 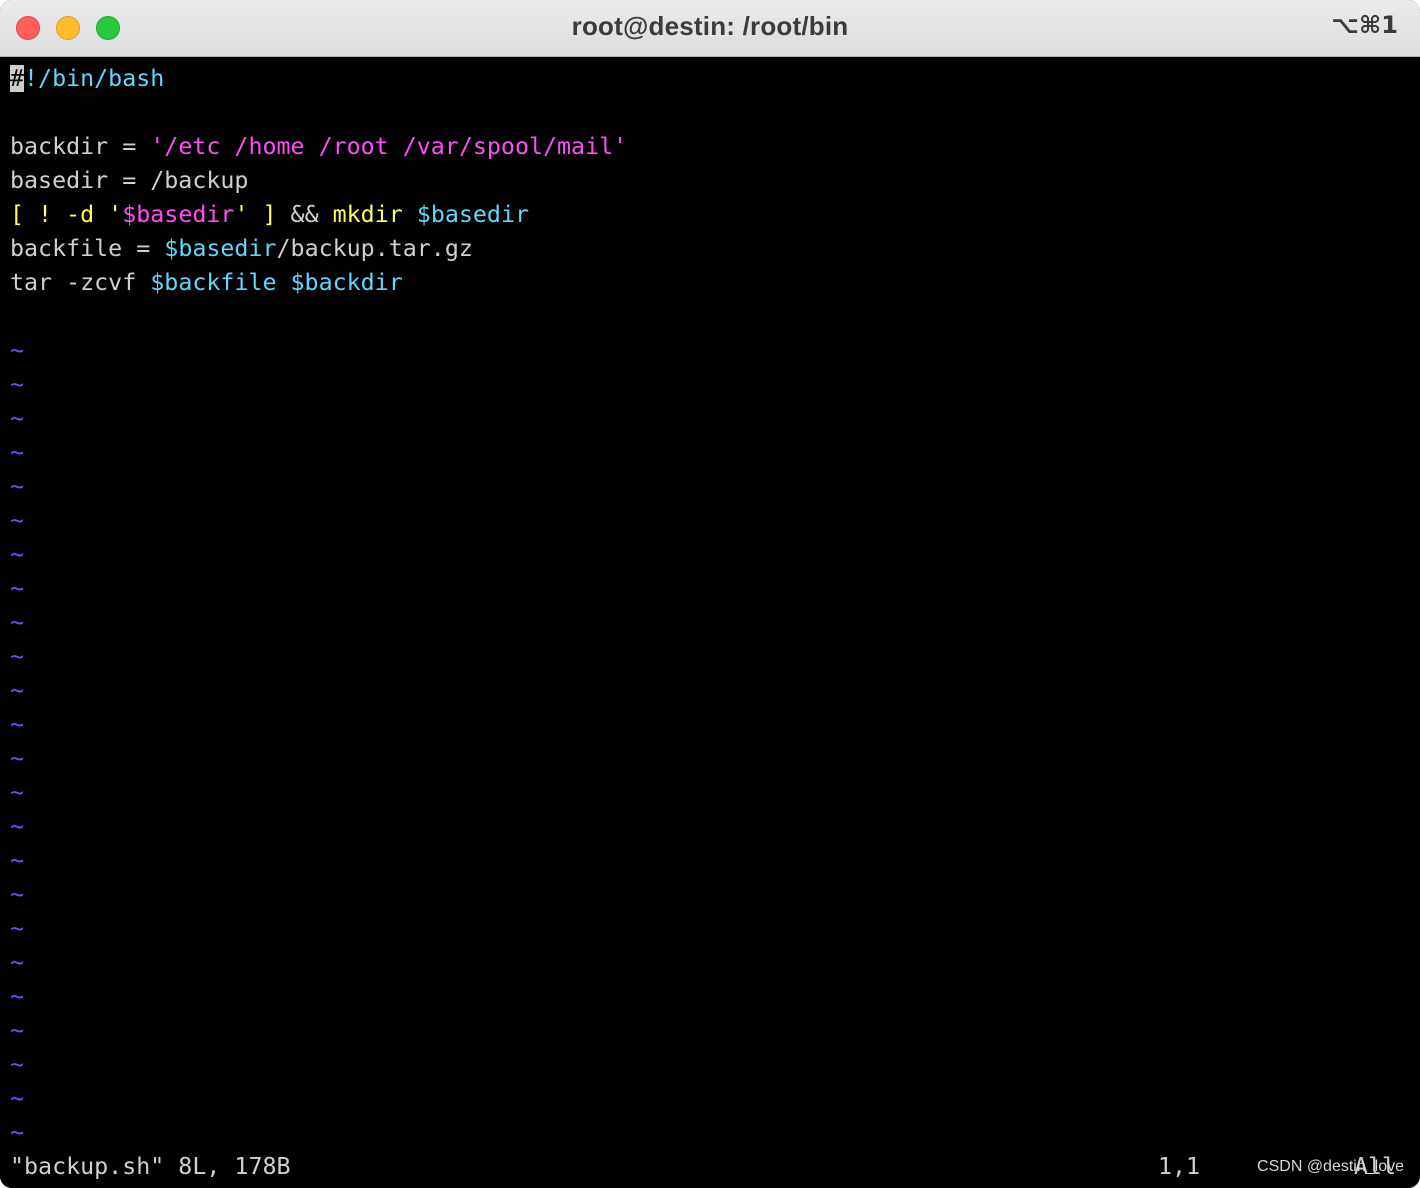 I want to click on mkdir-keyword: mkdir, so click(x=367, y=214).